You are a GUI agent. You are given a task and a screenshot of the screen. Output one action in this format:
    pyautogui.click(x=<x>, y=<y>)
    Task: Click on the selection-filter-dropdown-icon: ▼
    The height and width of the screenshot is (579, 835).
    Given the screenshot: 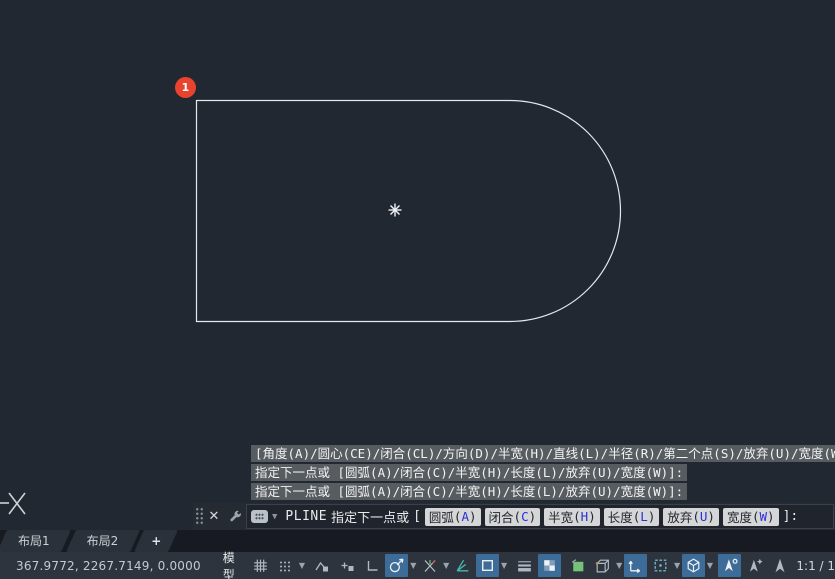 What is the action you would take?
    pyautogui.click(x=677, y=565)
    